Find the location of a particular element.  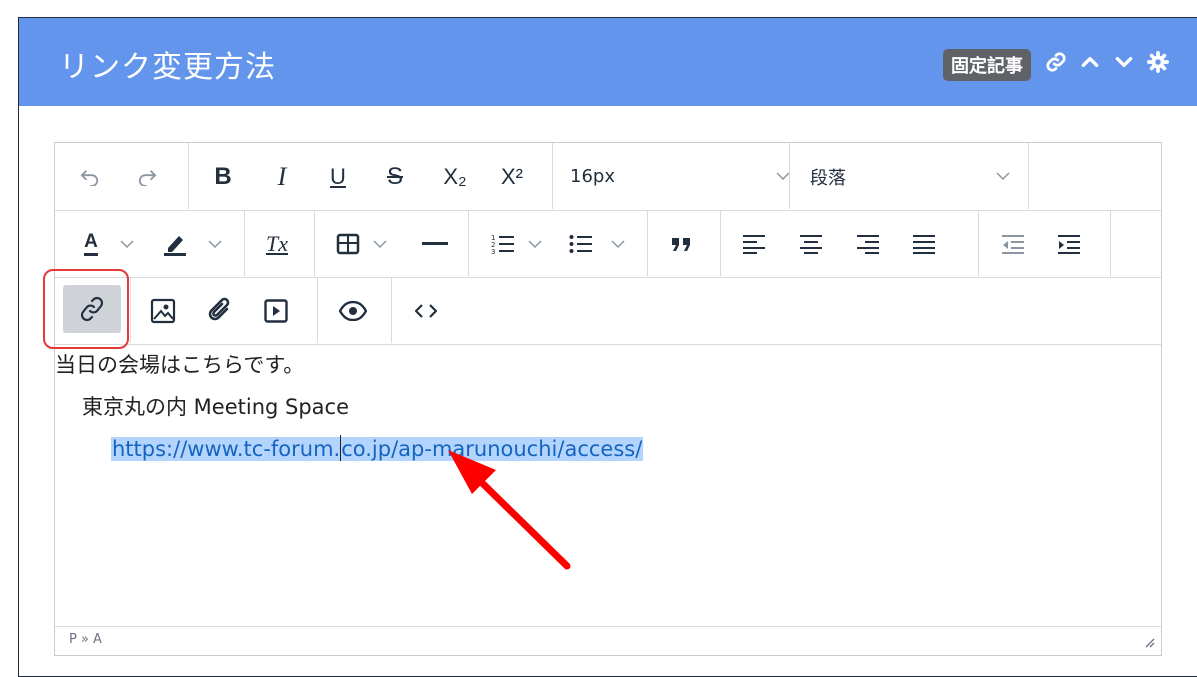

highlight-color-icon is located at coordinates (175, 243).